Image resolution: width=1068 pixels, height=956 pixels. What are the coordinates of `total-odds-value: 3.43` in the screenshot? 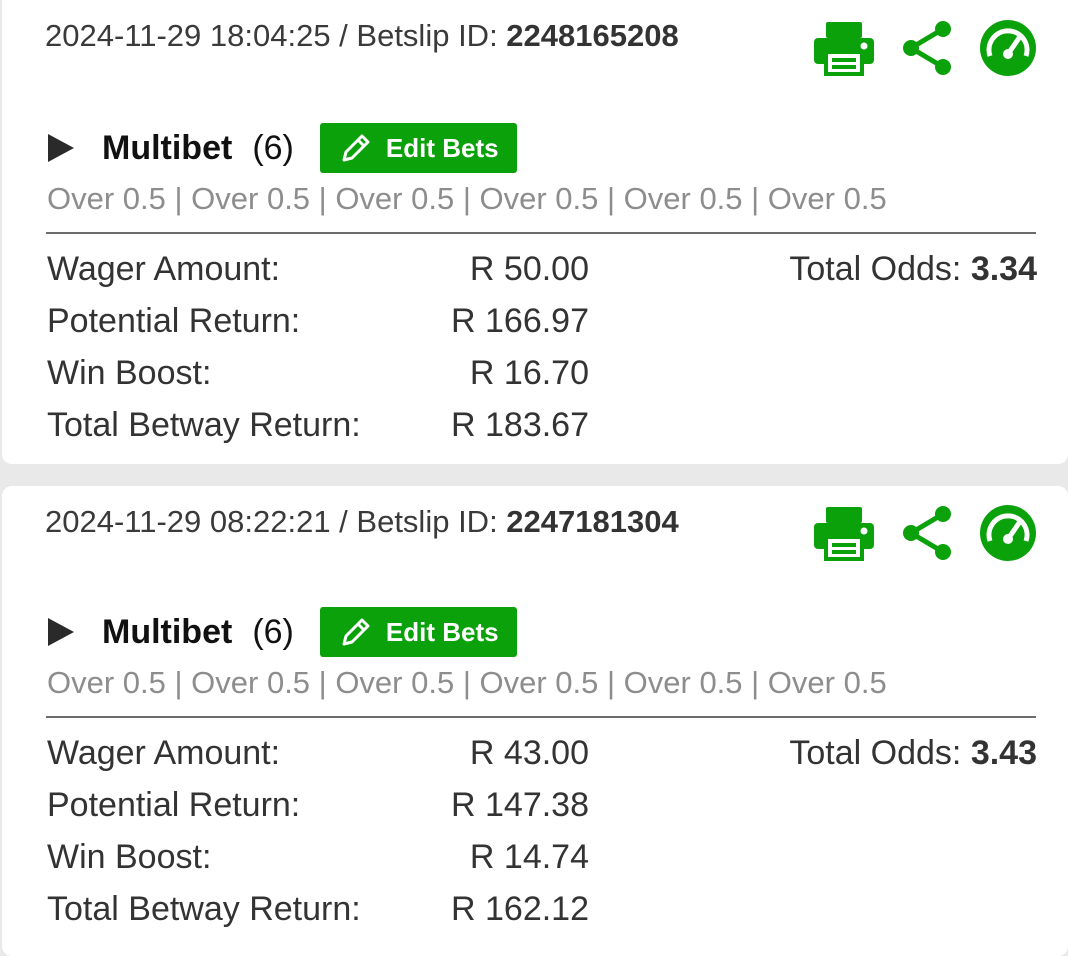 It's located at (1003, 753).